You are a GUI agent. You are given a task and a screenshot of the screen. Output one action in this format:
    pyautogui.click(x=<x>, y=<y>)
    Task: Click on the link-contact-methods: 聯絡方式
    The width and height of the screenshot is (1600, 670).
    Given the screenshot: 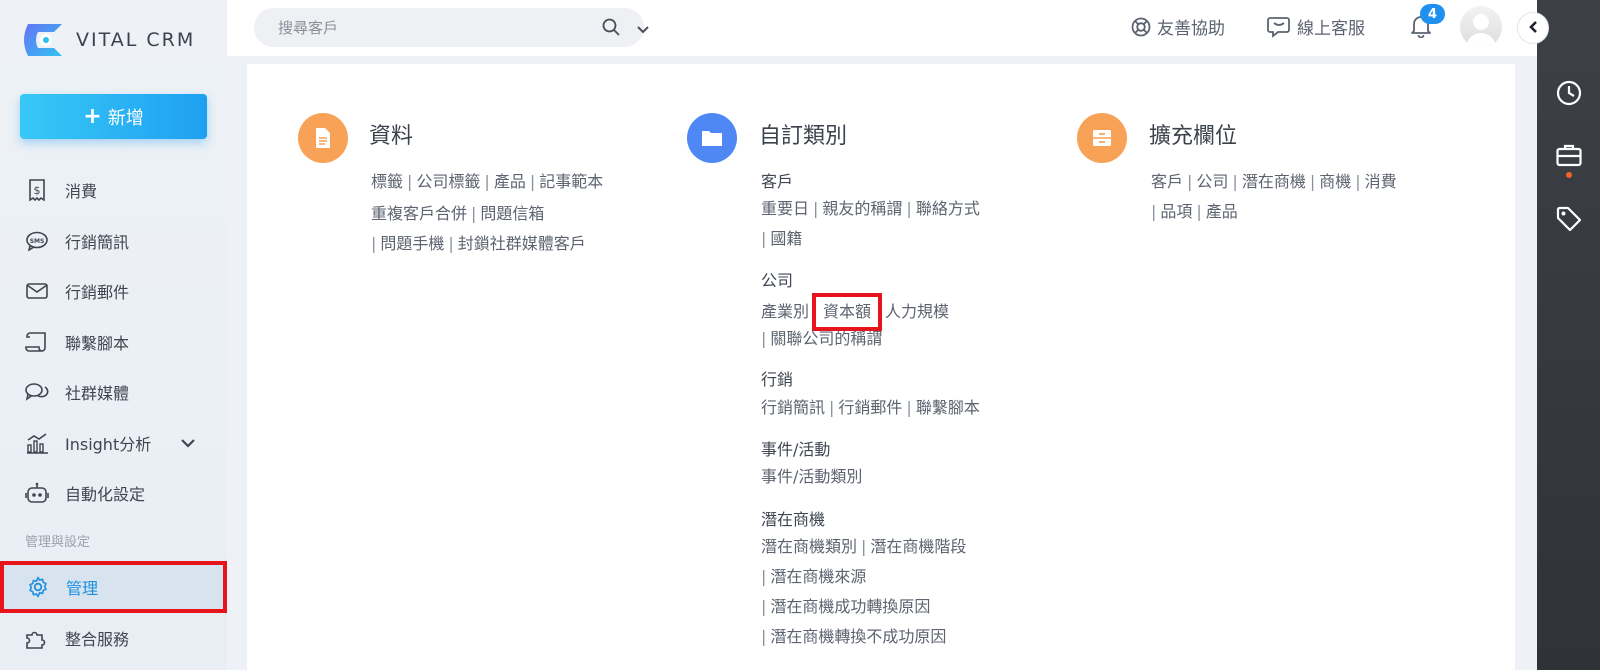 What is the action you would take?
    pyautogui.click(x=948, y=208)
    